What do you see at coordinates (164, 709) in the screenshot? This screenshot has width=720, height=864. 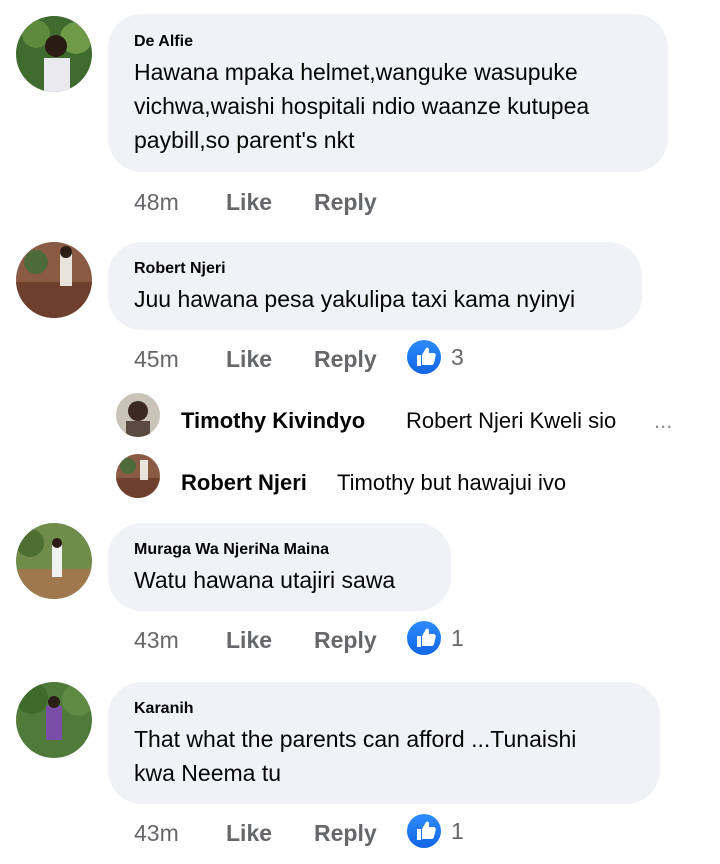 I see `comment-author: Karanih` at bounding box center [164, 709].